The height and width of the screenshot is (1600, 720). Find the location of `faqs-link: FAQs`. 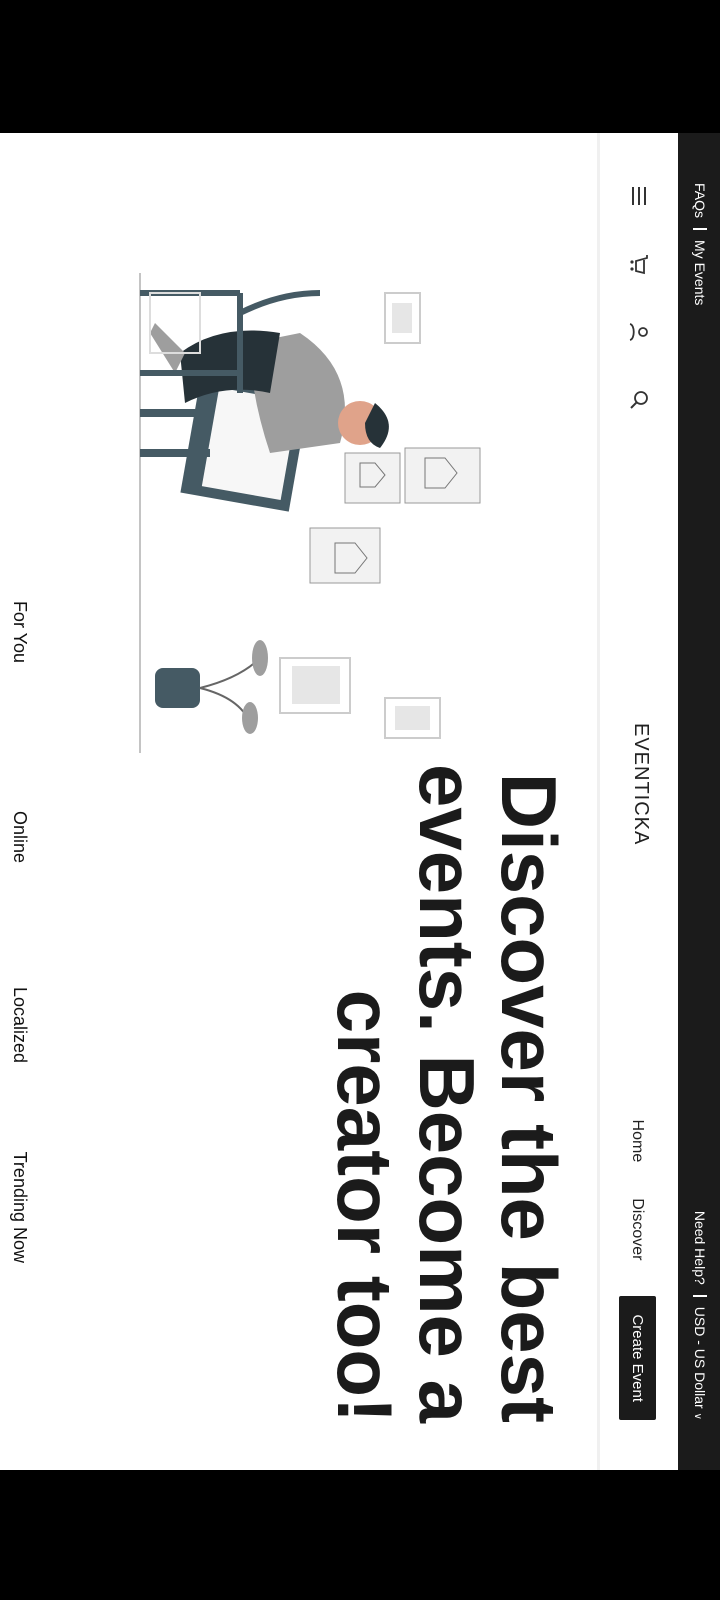

faqs-link: FAQs is located at coordinates (700, 200).